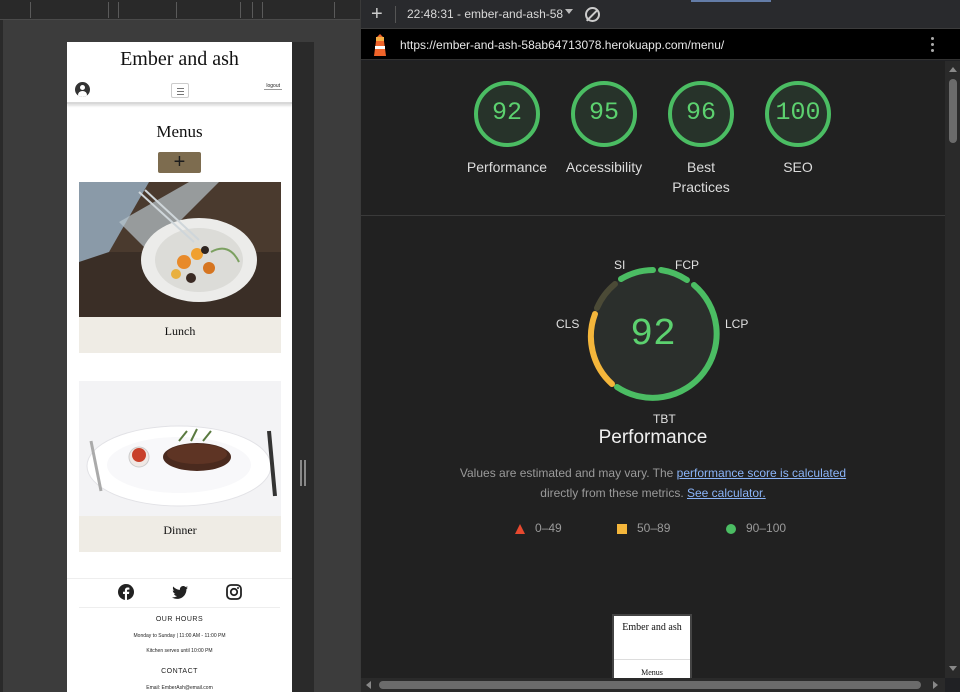 The height and width of the screenshot is (692, 960). What do you see at coordinates (179, 636) in the screenshot?
I see `hours-line: Monday to Sunday | 11:00 AM - 11:00 PM` at bounding box center [179, 636].